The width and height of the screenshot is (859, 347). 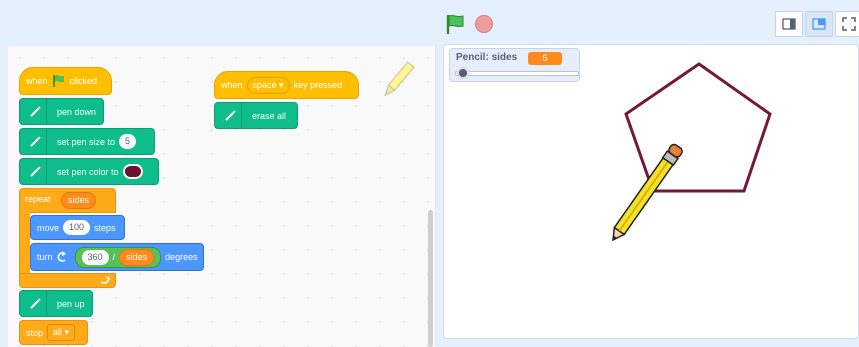 I want to click on stop-icon, so click(x=484, y=24).